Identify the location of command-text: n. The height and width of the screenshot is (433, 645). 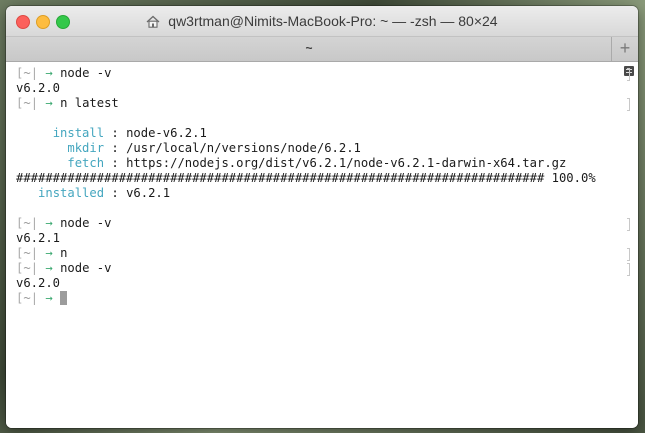
(64, 253).